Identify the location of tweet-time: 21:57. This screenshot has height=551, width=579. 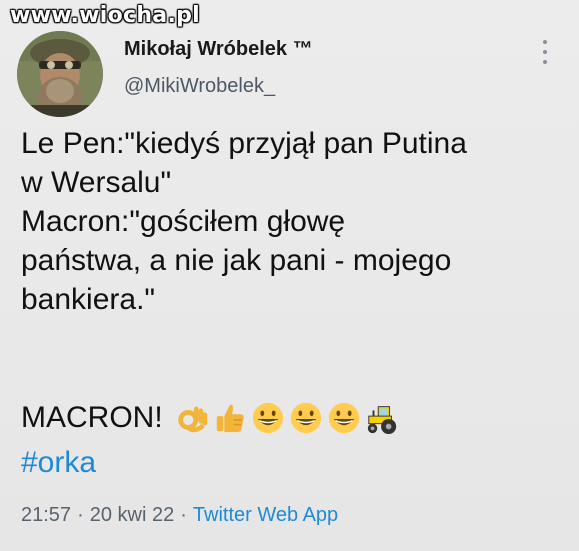
(46, 515).